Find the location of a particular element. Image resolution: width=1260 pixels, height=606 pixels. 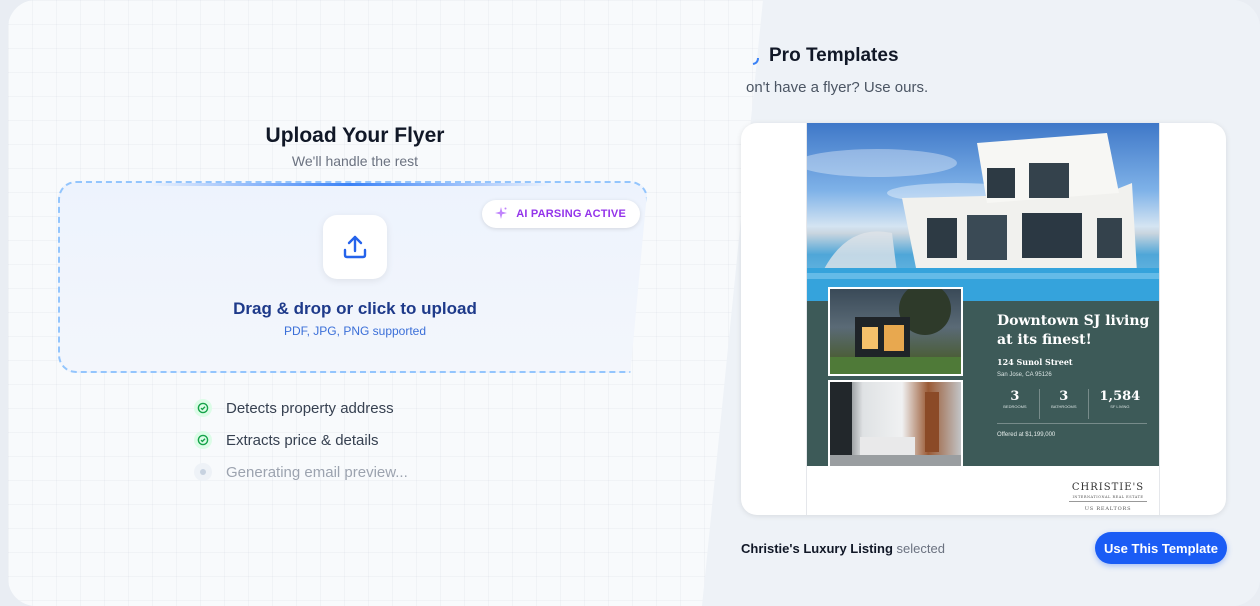

flyer-headline: Downtown SJ living at its finest! is located at coordinates (1073, 330).